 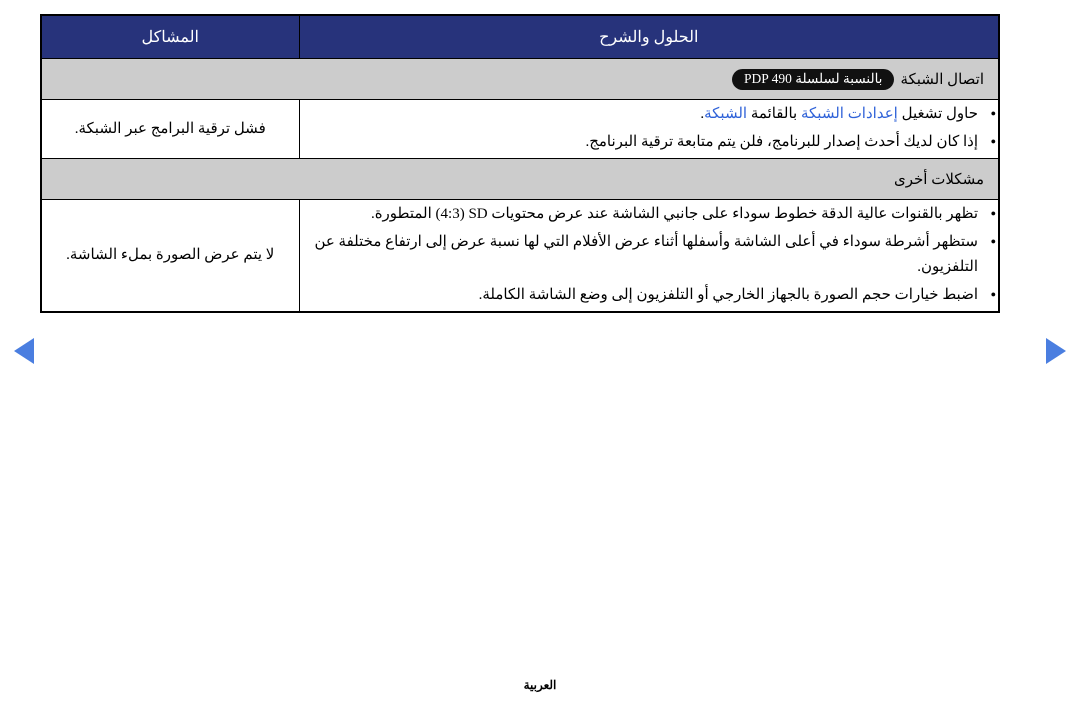 I want to click on next-page-arrow-icon, so click(x=1056, y=351).